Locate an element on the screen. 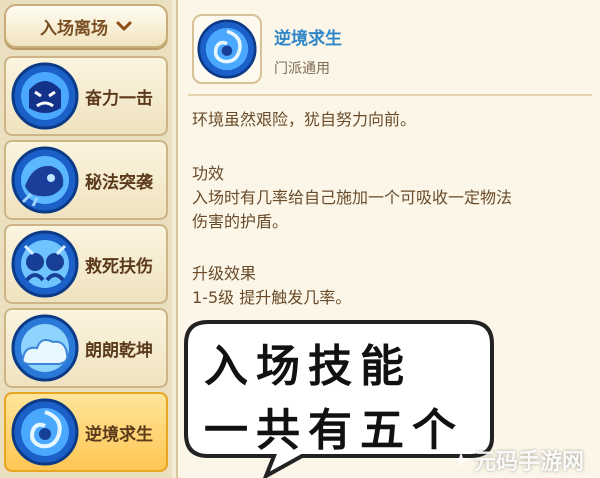 The height and width of the screenshot is (478, 600). upgrade-text-line: 1-5级 提升触发几率。 is located at coordinates (272, 297).